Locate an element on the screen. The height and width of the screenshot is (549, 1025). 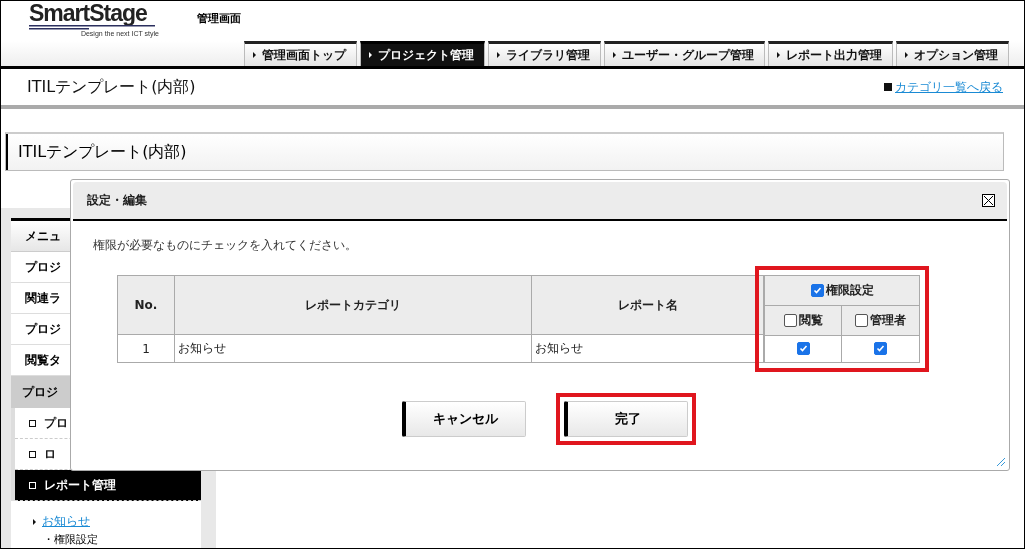
column-header: 管理者 is located at coordinates (888, 320).